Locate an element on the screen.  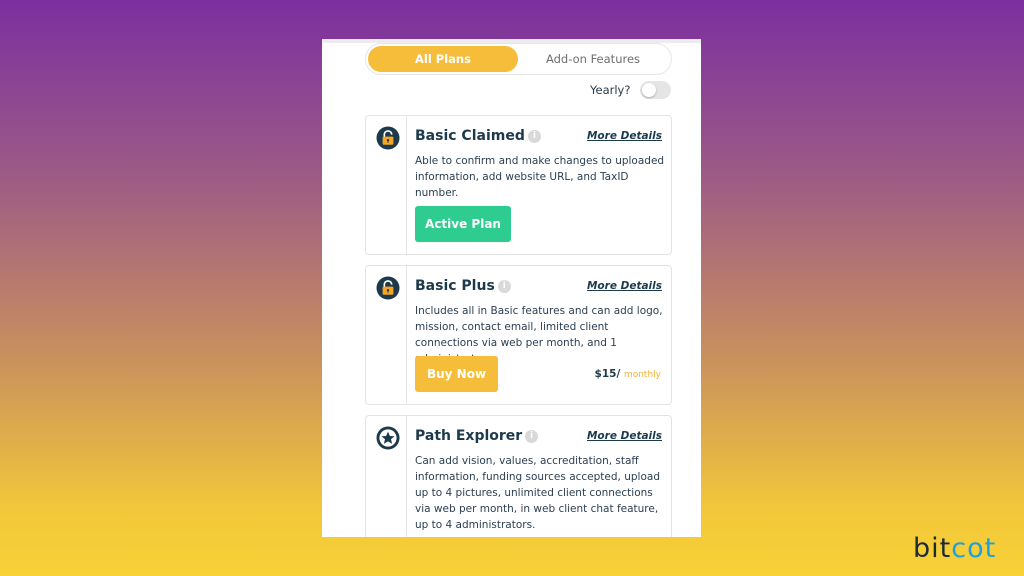
plan-title: Basic Plus i is located at coordinates (463, 286).